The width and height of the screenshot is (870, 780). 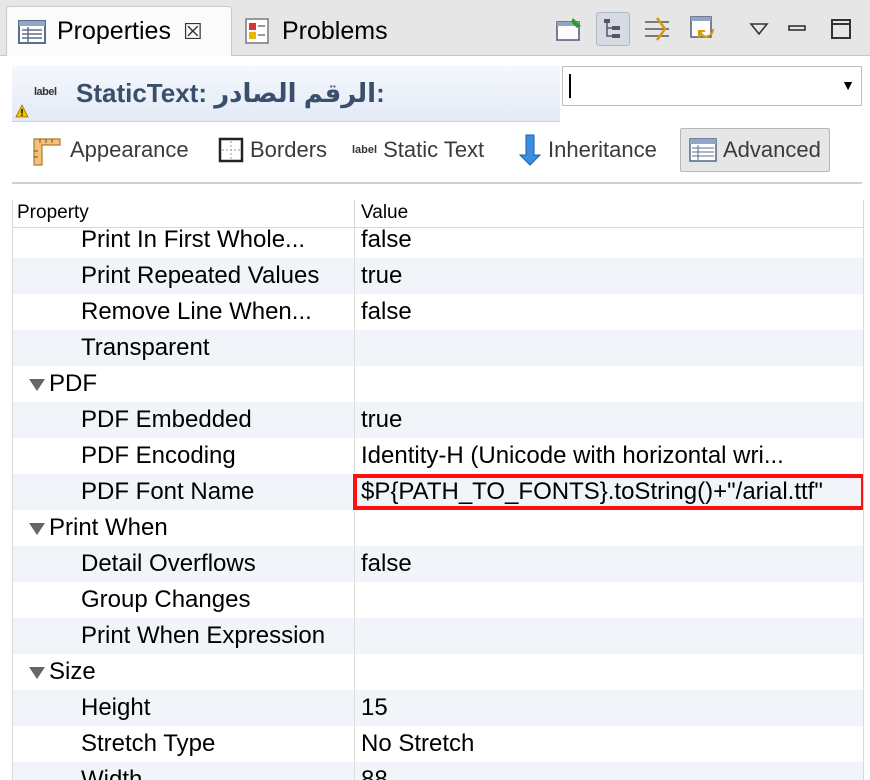 I want to click on property-name: Transparent, so click(x=145, y=347).